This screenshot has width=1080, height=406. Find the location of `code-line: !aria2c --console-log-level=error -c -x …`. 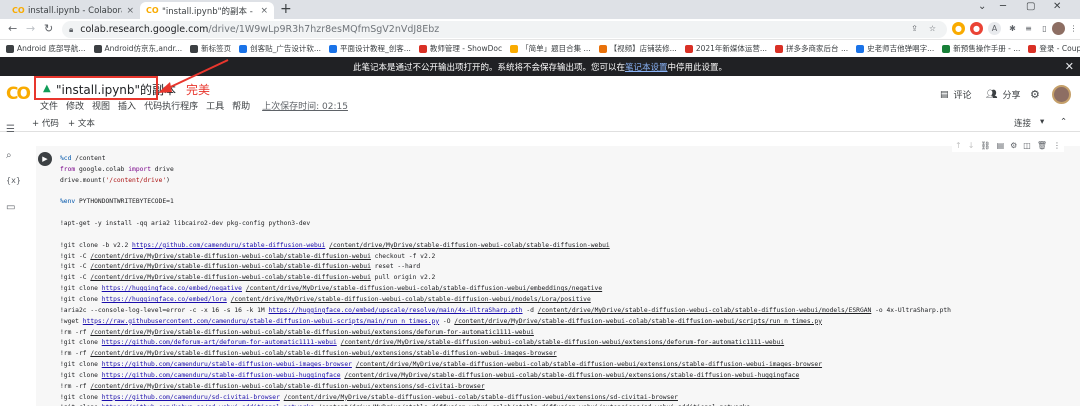

code-line: !aria2c --console-log-level=error -c -x … is located at coordinates (505, 310).